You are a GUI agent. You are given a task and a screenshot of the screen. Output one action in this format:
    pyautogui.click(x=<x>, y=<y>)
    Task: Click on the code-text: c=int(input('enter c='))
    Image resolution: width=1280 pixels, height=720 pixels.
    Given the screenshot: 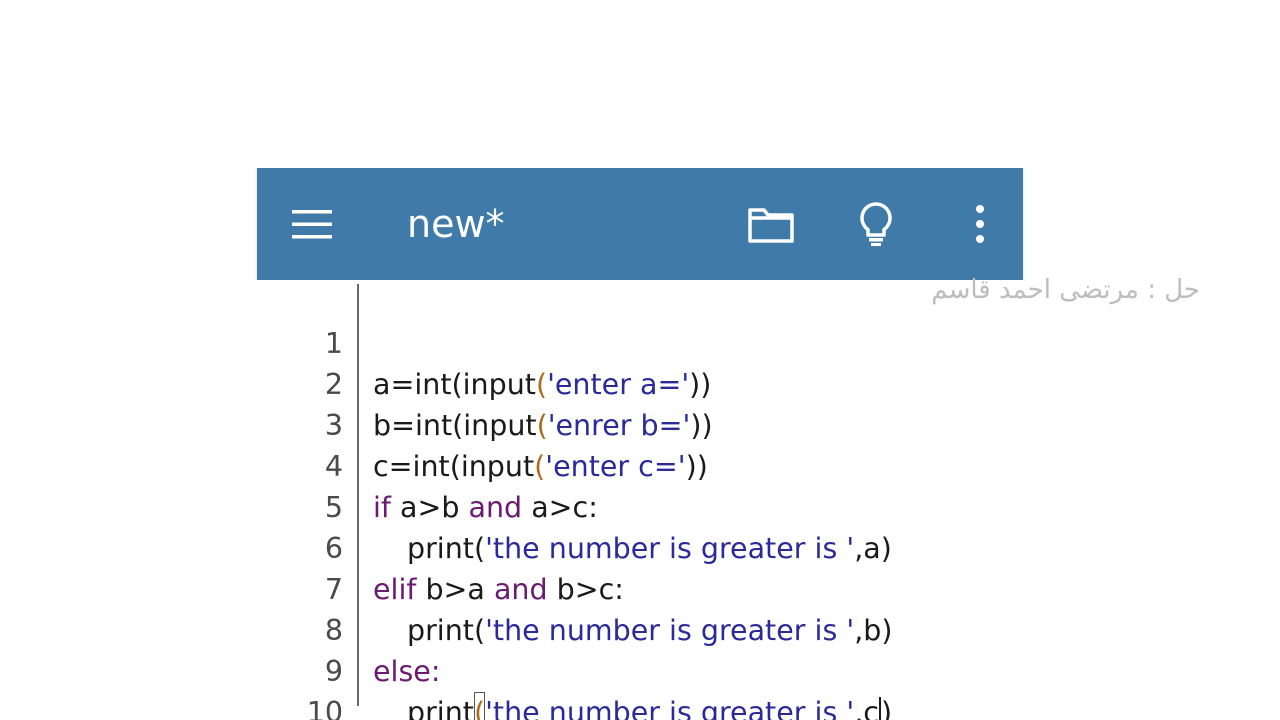 What is the action you would take?
    pyautogui.click(x=540, y=466)
    